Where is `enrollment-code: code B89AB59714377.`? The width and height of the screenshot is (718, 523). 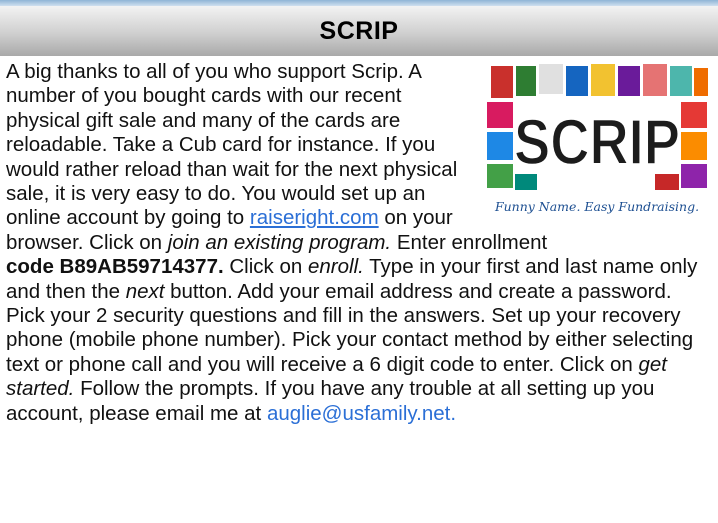 enrollment-code: code B89AB59714377. is located at coordinates (115, 267).